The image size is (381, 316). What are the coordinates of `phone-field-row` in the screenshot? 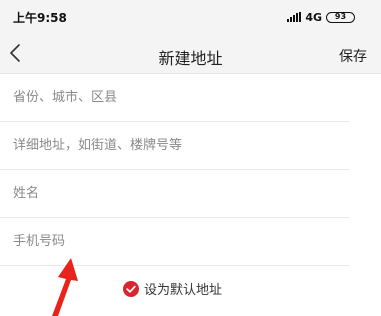 It's located at (175, 242).